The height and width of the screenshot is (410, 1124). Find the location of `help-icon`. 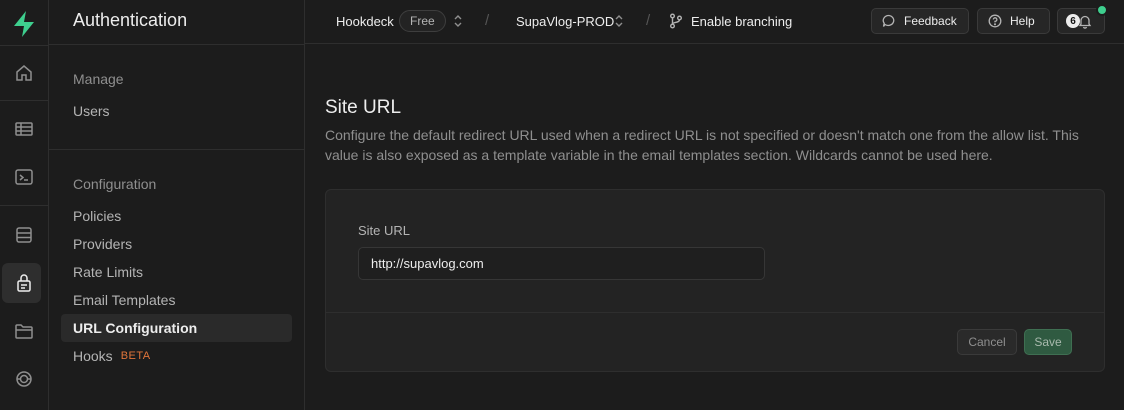

help-icon is located at coordinates (995, 21).